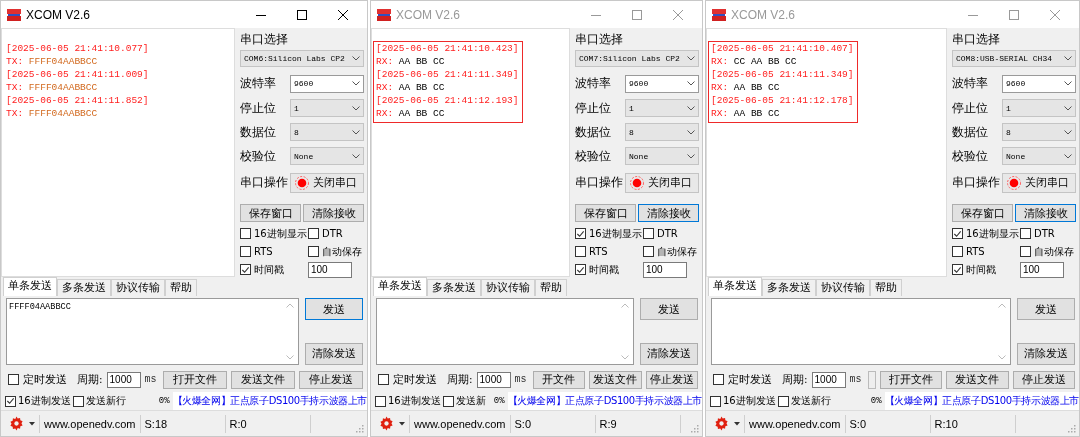 Image resolution: width=1080 pixels, height=437 pixels. I want to click on maximize-icon, so click(302, 14).